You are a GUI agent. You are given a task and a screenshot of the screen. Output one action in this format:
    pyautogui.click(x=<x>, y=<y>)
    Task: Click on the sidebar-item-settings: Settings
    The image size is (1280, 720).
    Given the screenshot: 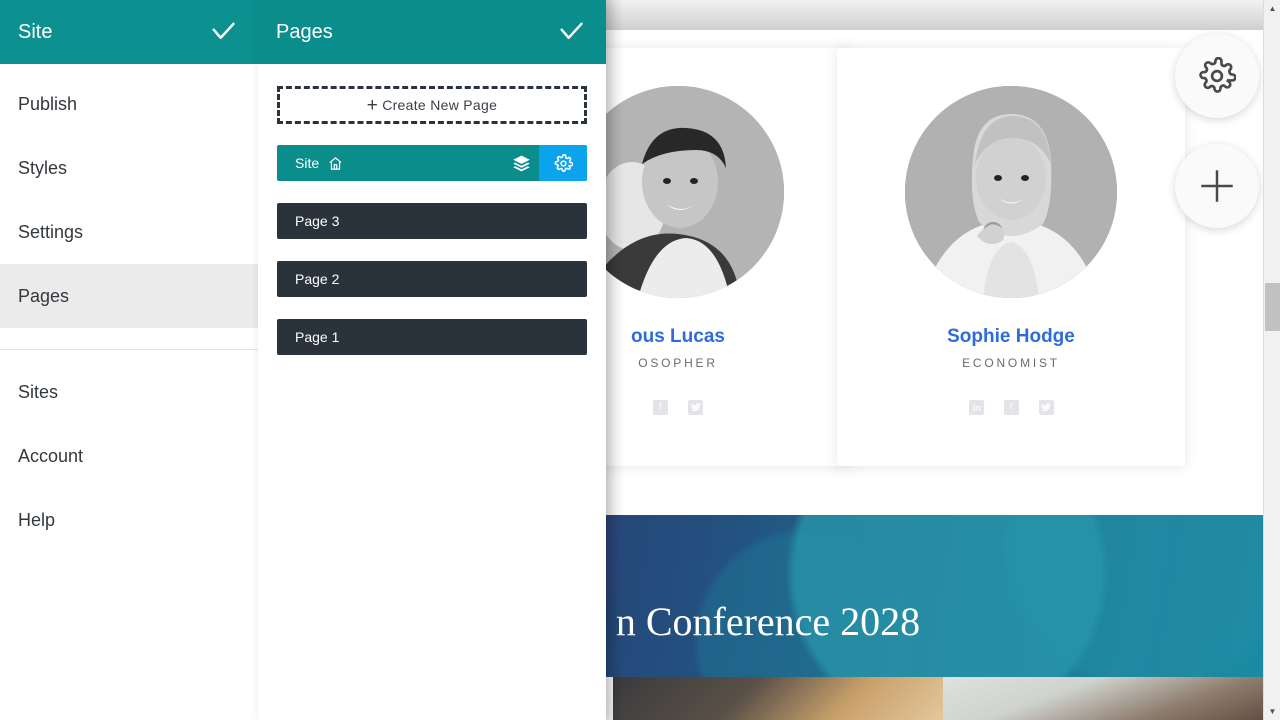 What is the action you would take?
    pyautogui.click(x=129, y=232)
    